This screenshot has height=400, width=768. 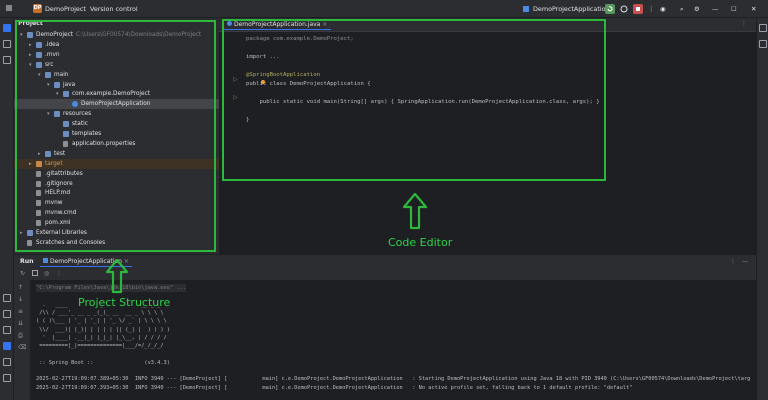 I want to click on maximize-icon: ☐, so click(x=734, y=9).